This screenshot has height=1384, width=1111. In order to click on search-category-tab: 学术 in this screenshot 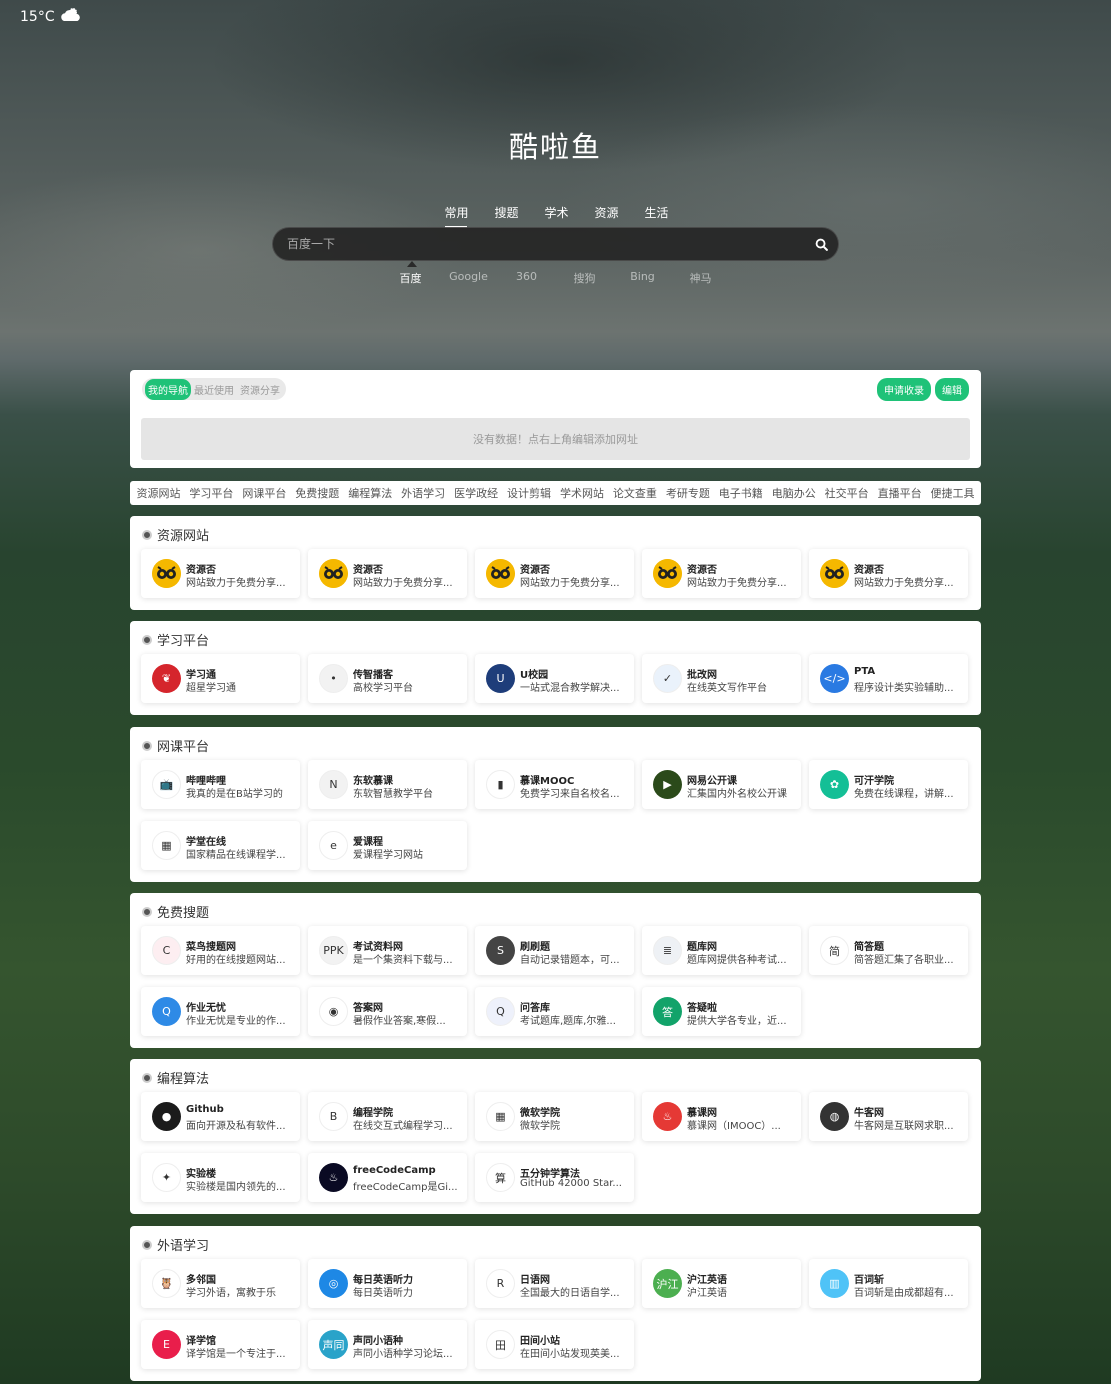, I will do `click(557, 214)`.